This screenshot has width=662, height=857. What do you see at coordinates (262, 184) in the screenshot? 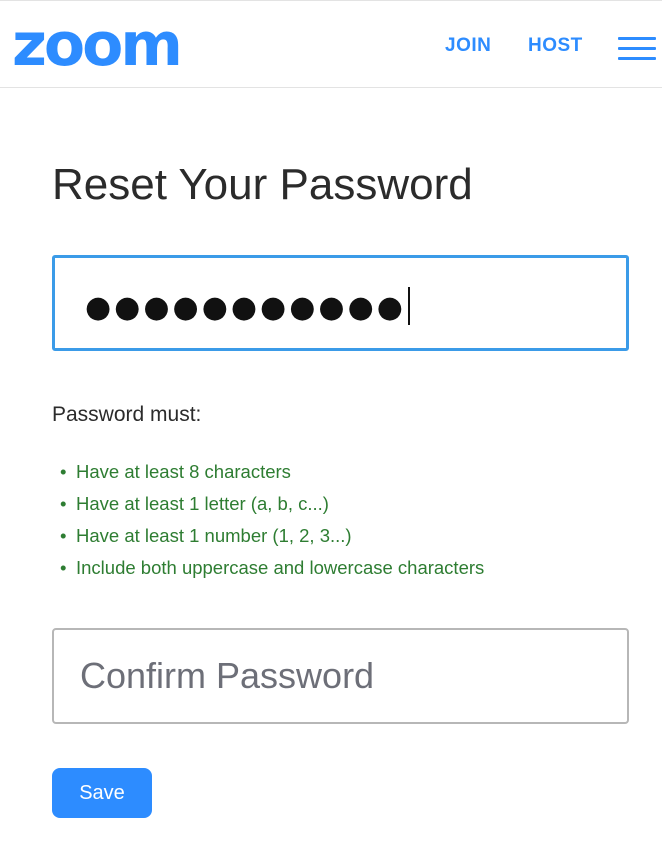
I see `page-title: Reset Your Password` at bounding box center [262, 184].